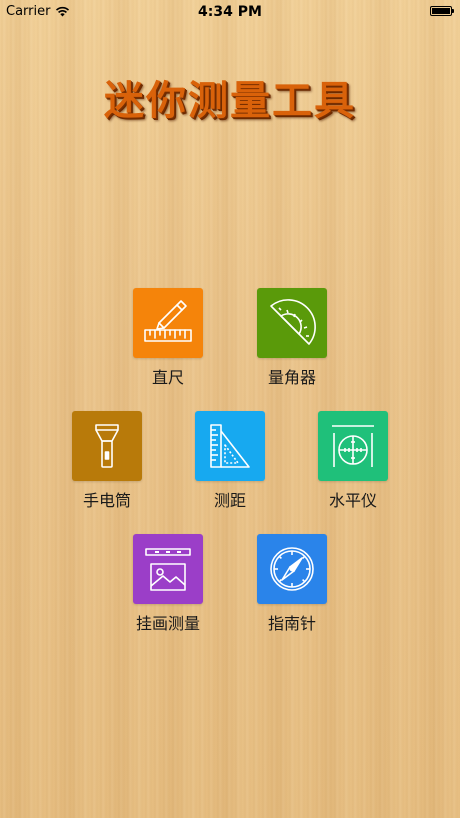 This screenshot has width=460, height=818. I want to click on flashlight-tile, so click(107, 446).